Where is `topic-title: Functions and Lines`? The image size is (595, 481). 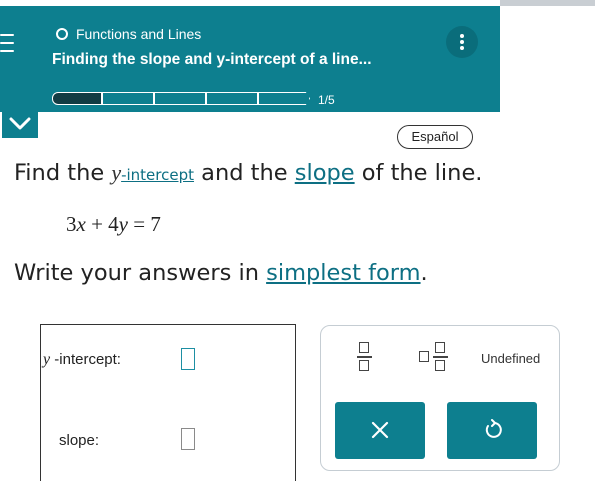
topic-title: Functions and Lines is located at coordinates (139, 34).